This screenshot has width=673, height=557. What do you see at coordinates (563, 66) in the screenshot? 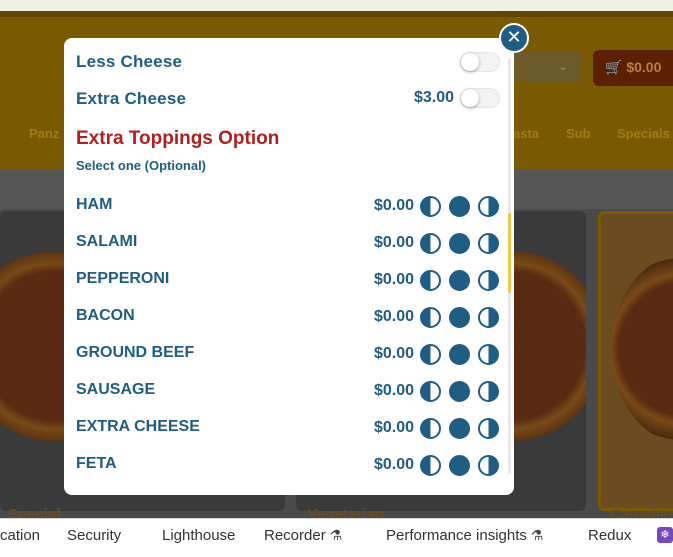
I see `chevron-down-icon: ⌄` at bounding box center [563, 66].